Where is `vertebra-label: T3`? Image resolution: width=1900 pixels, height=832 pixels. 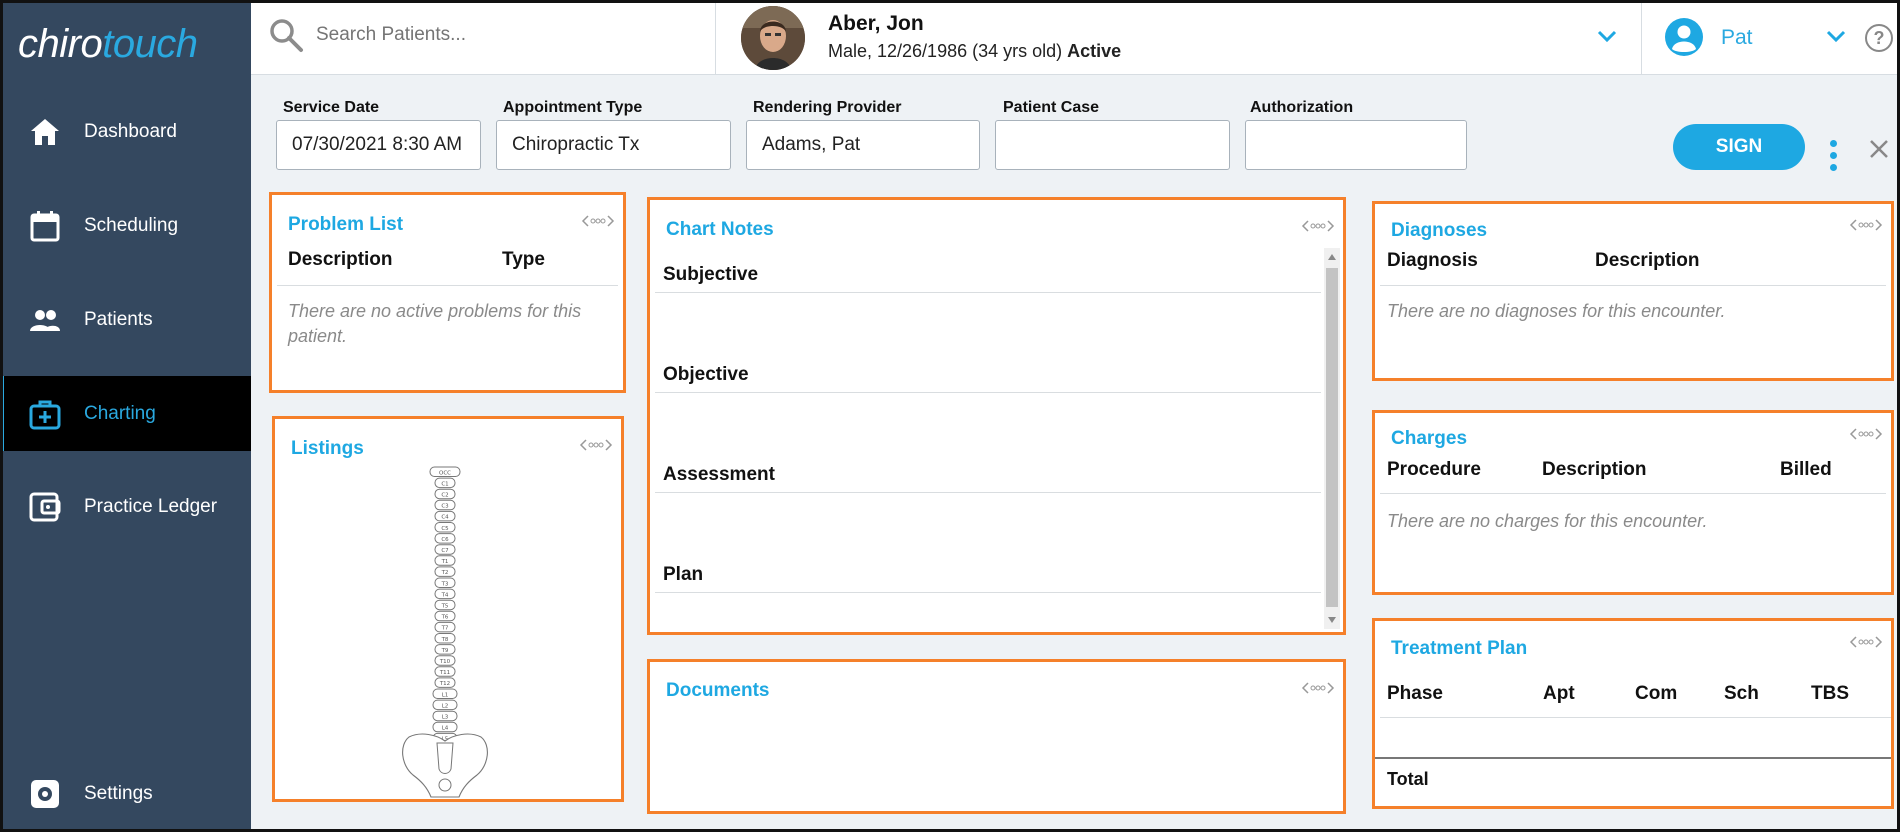 vertebra-label: T3 is located at coordinates (445, 584).